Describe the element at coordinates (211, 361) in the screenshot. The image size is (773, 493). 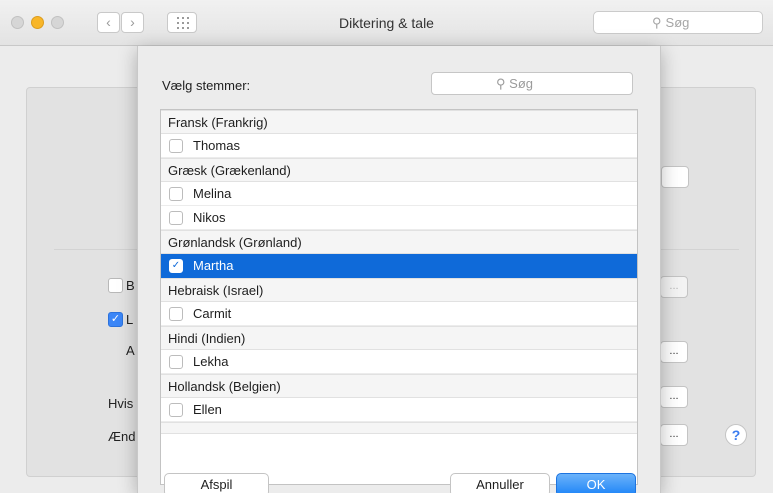
I see `voice-label: Lekha` at that location.